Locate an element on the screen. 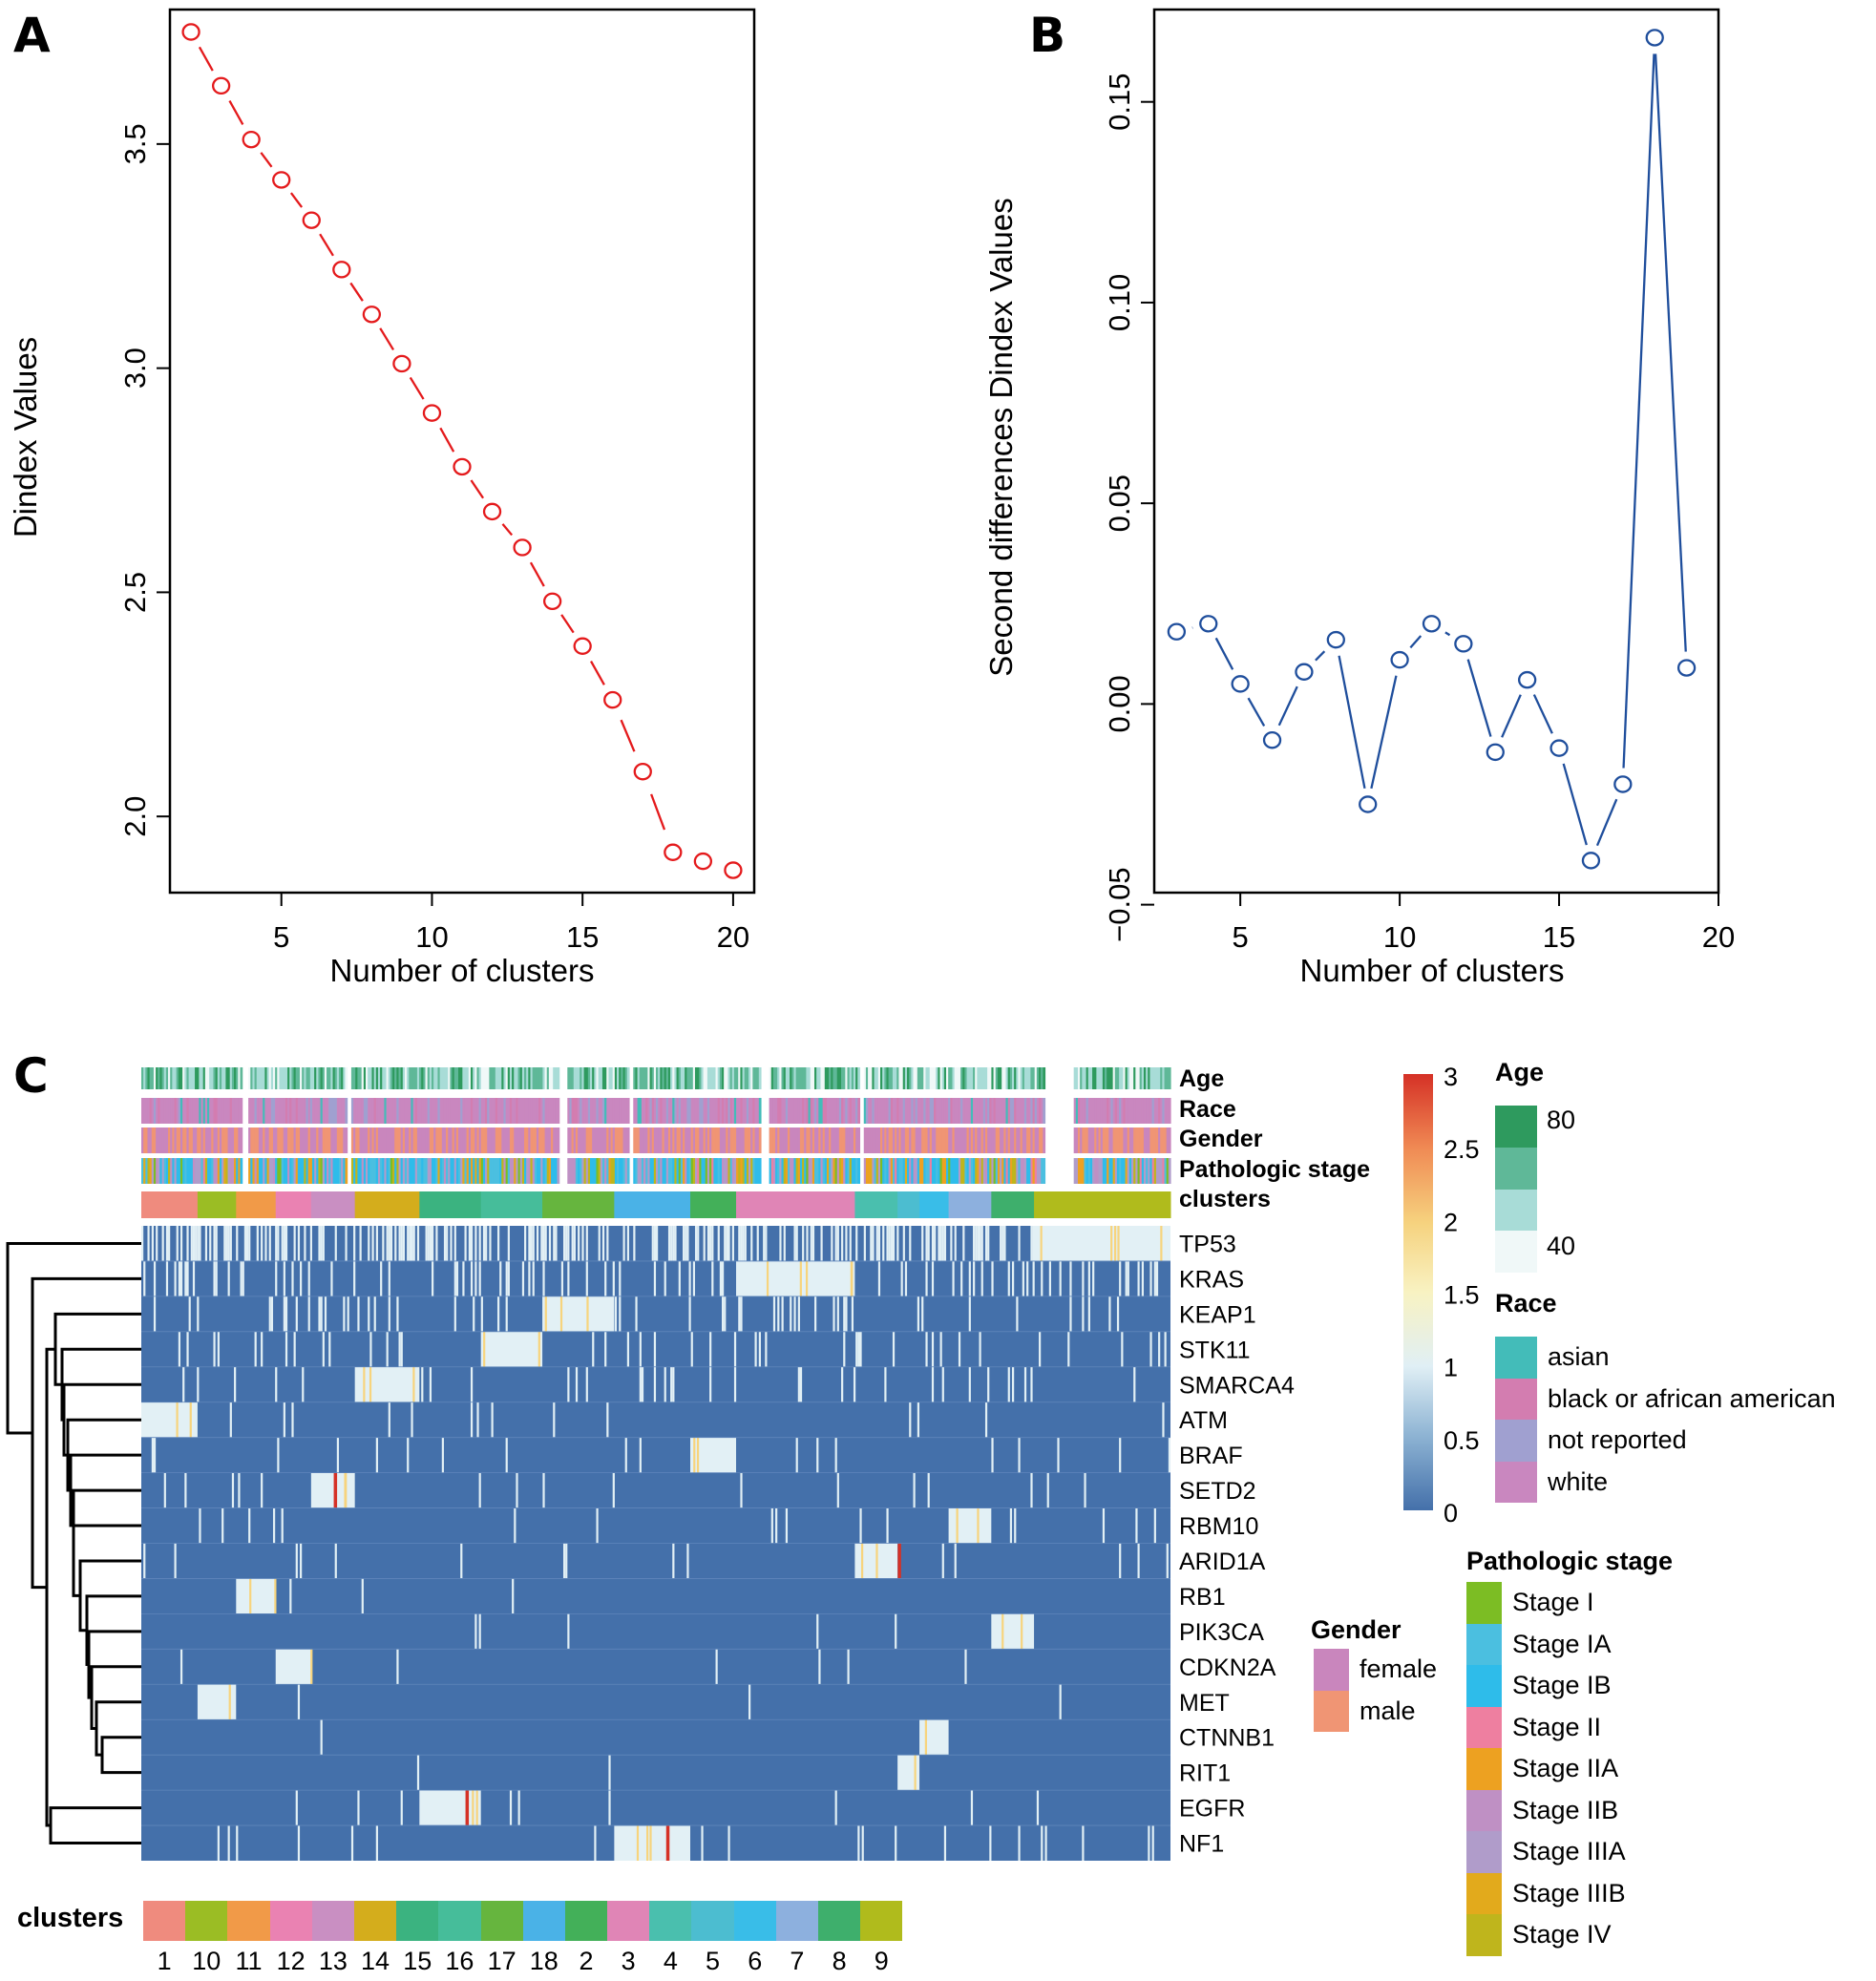 The height and width of the screenshot is (1981, 1876). colorbar-tick-label: 0.5 is located at coordinates (1462, 1440).